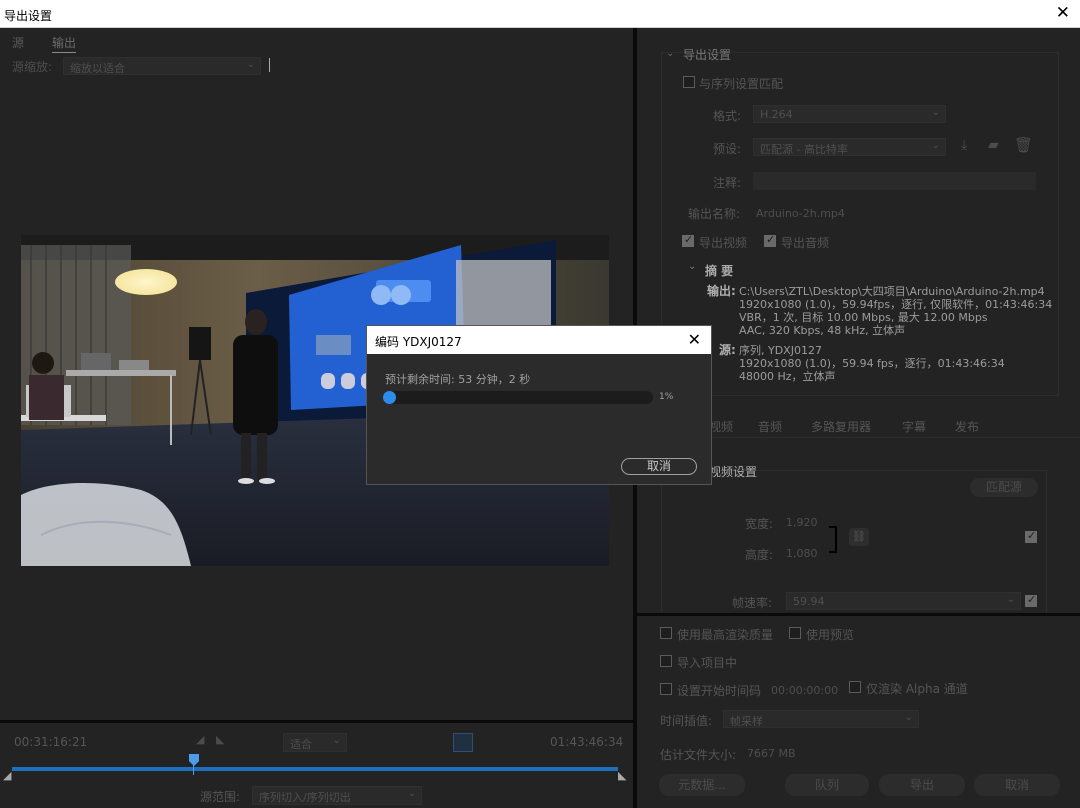 The image size is (1080, 808). Describe the element at coordinates (719, 271) in the screenshot. I see `summary-heading: 摘 要` at that location.